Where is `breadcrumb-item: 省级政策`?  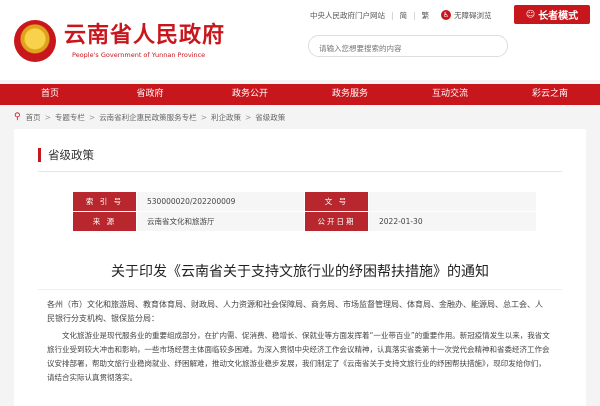 breadcrumb-item: 省级政策 is located at coordinates (270, 117).